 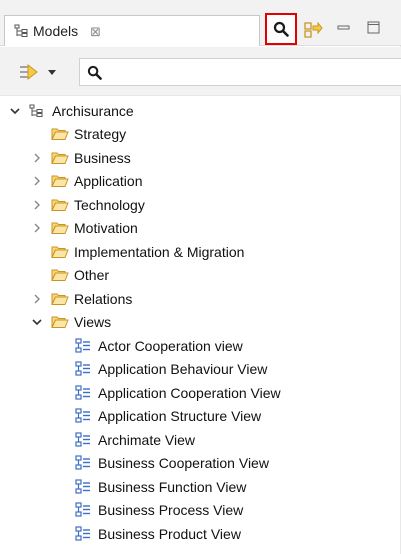 I want to click on tree-view-item: Application Cooperation View, so click(x=178, y=392).